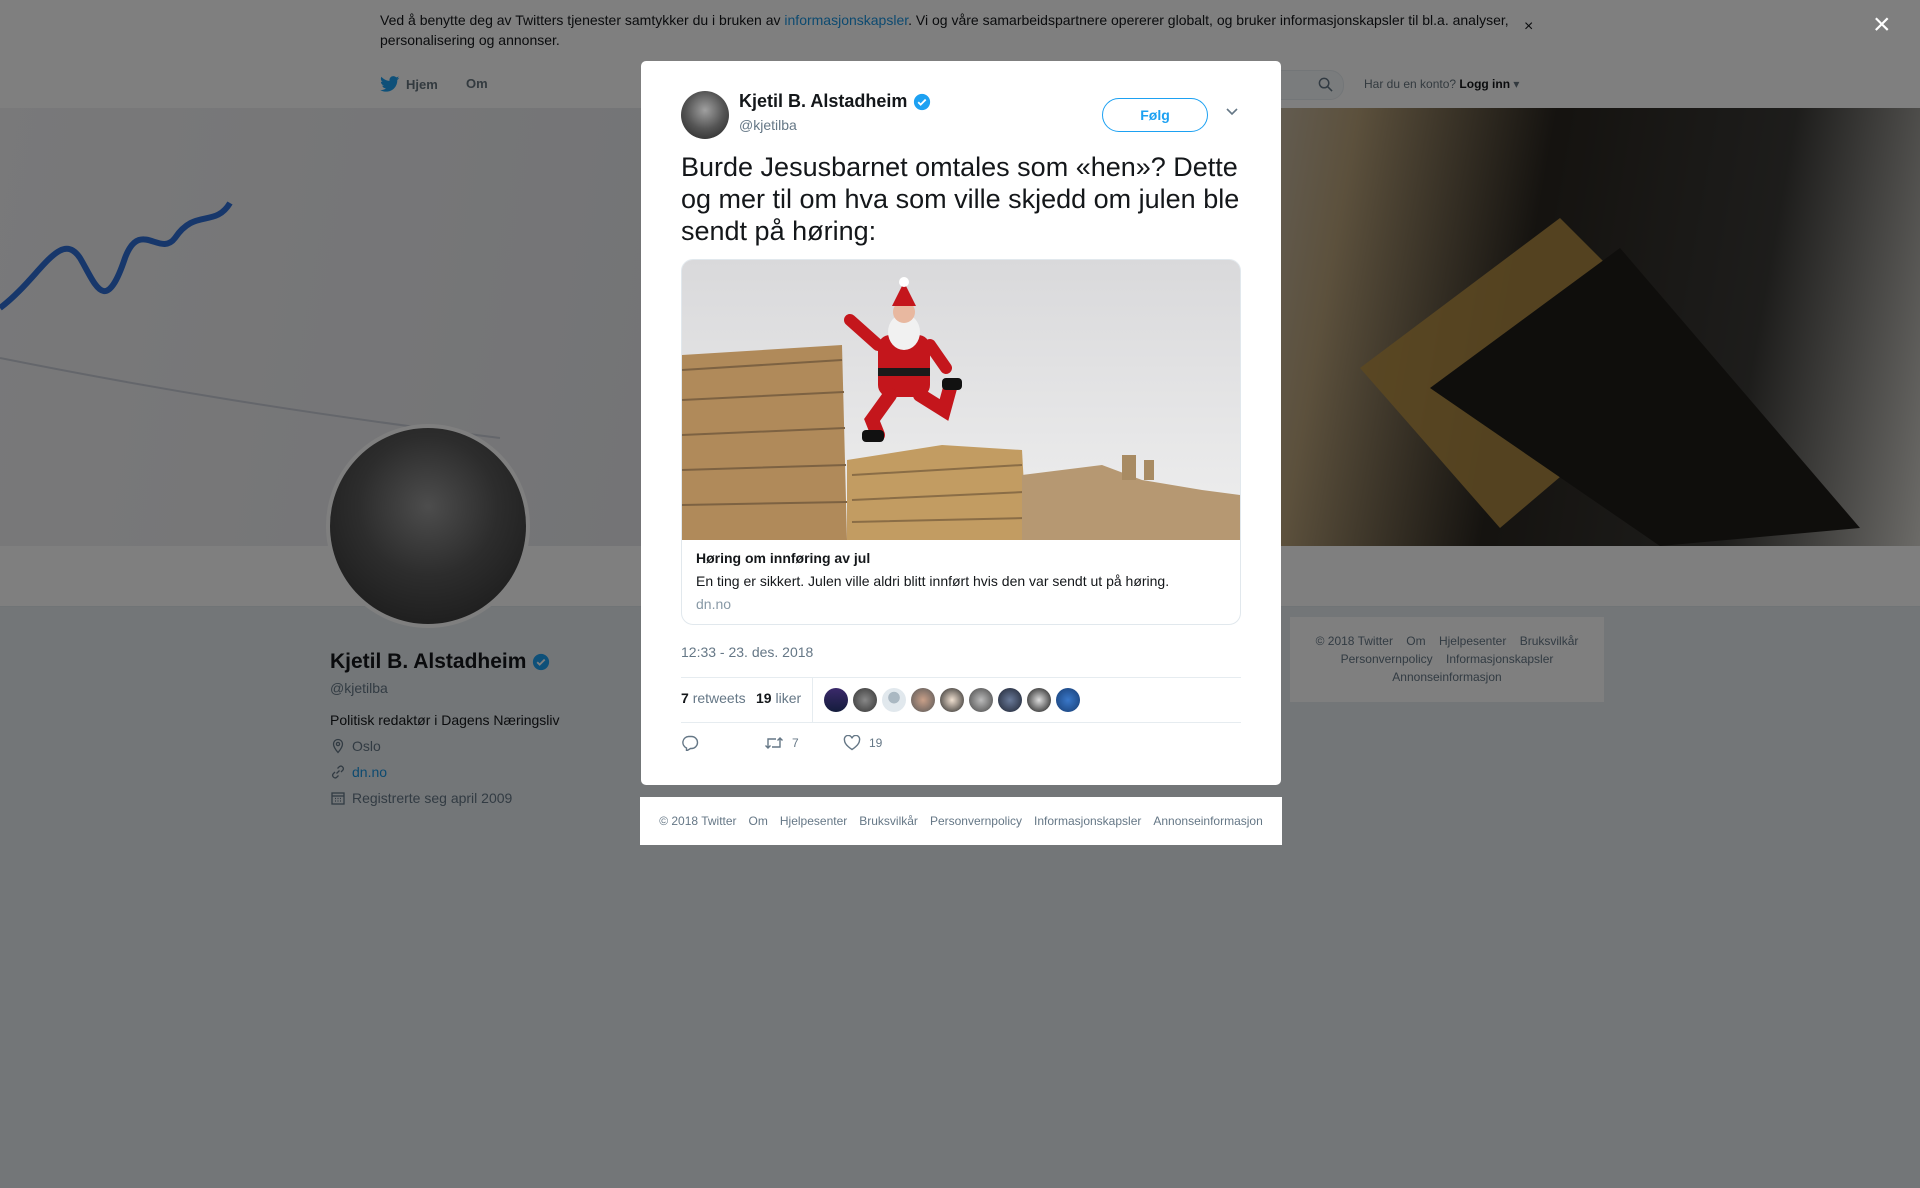 The width and height of the screenshot is (1920, 1188). What do you see at coordinates (747, 652) in the screenshot?
I see `tweet-timestamp: 12:33 - 23. des. 2018` at bounding box center [747, 652].